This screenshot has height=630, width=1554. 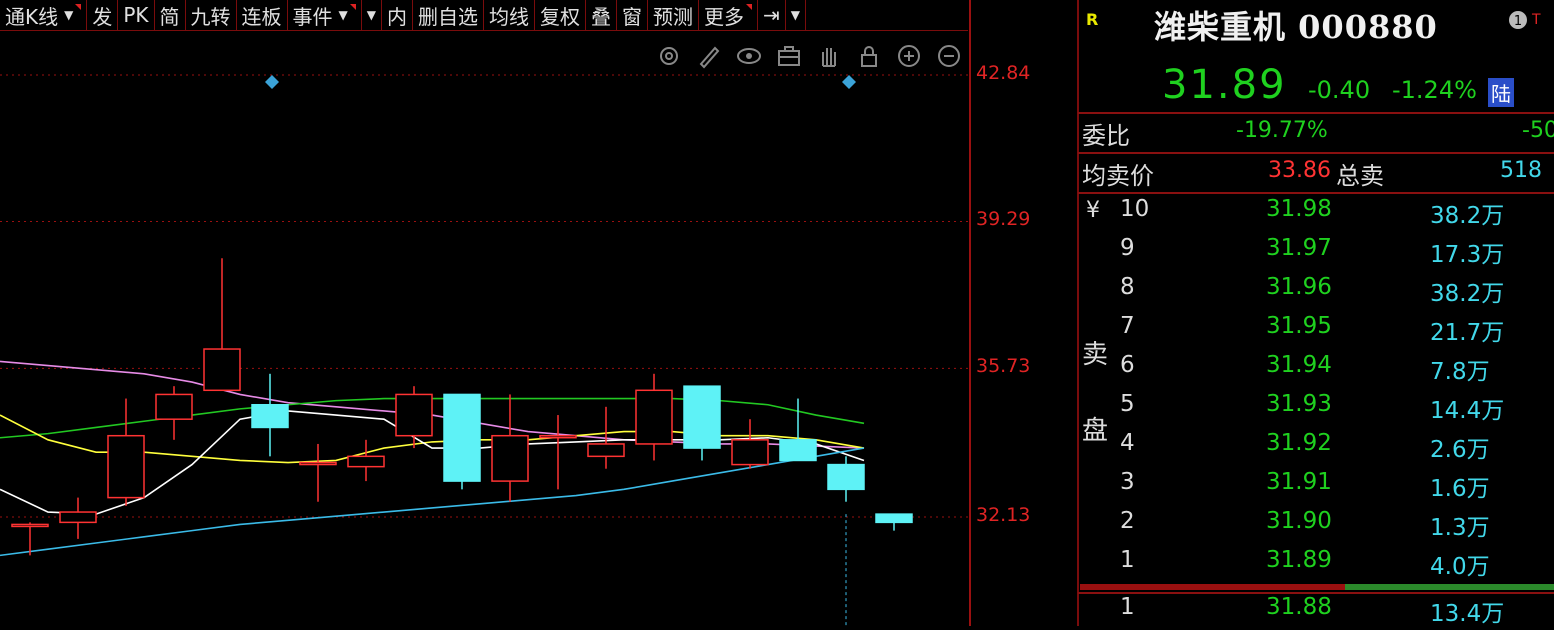 I want to click on draw-pen-icon, so click(x=709, y=56).